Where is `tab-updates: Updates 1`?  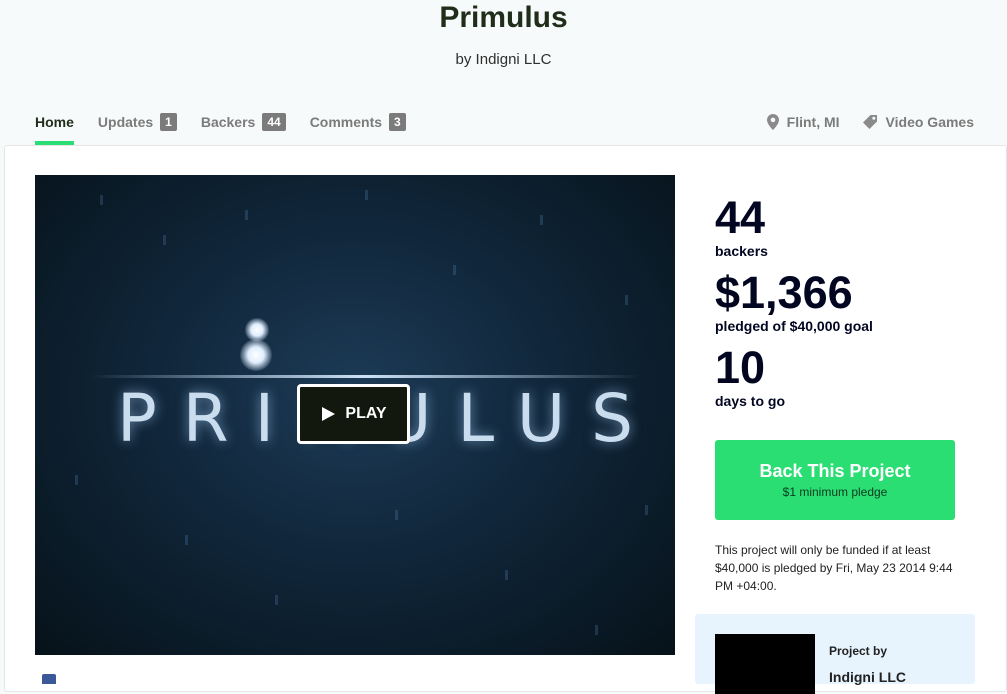
tab-updates: Updates 1 is located at coordinates (137, 128).